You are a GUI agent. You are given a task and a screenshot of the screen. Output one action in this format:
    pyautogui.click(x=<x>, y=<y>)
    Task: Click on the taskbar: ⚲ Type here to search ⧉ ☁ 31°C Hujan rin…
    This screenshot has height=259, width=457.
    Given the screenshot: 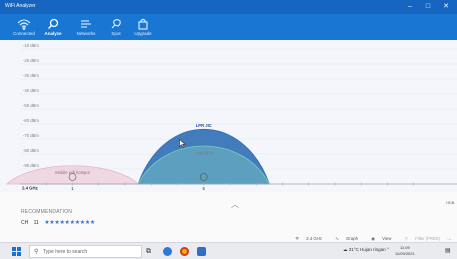 What is the action you would take?
    pyautogui.click(x=228, y=250)
    